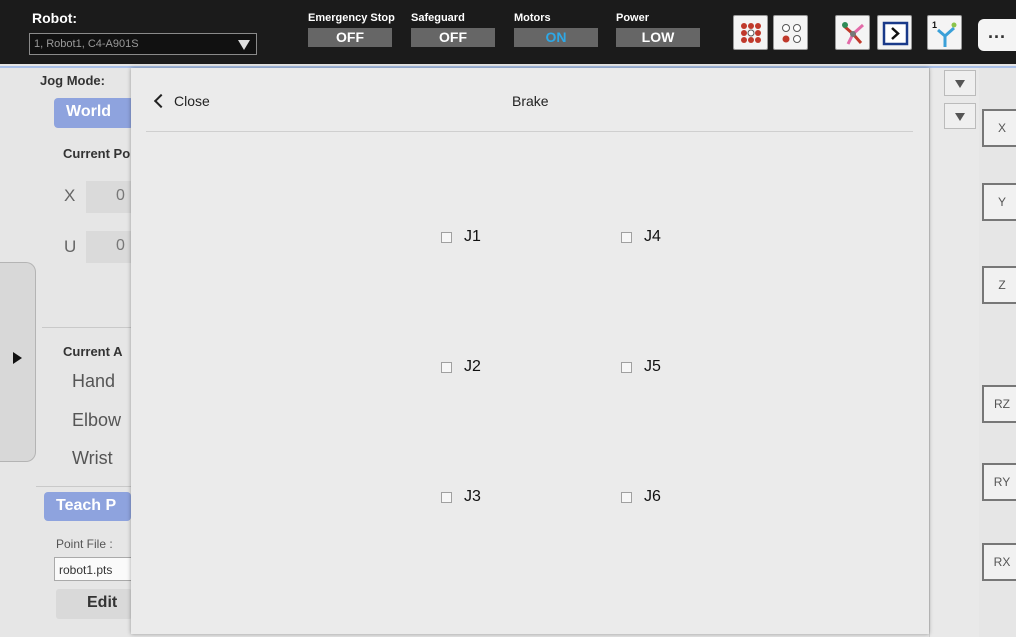 This screenshot has height=637, width=1016. What do you see at coordinates (790, 32) in the screenshot?
I see `io-status-icon` at bounding box center [790, 32].